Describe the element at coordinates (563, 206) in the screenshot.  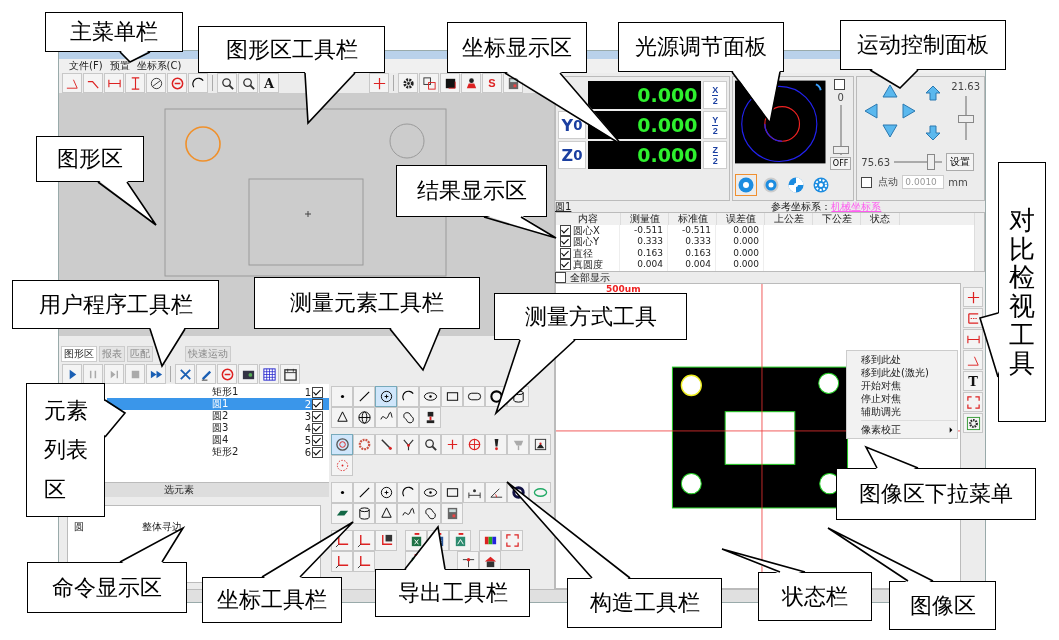
I see `result-title: 圆1` at that location.